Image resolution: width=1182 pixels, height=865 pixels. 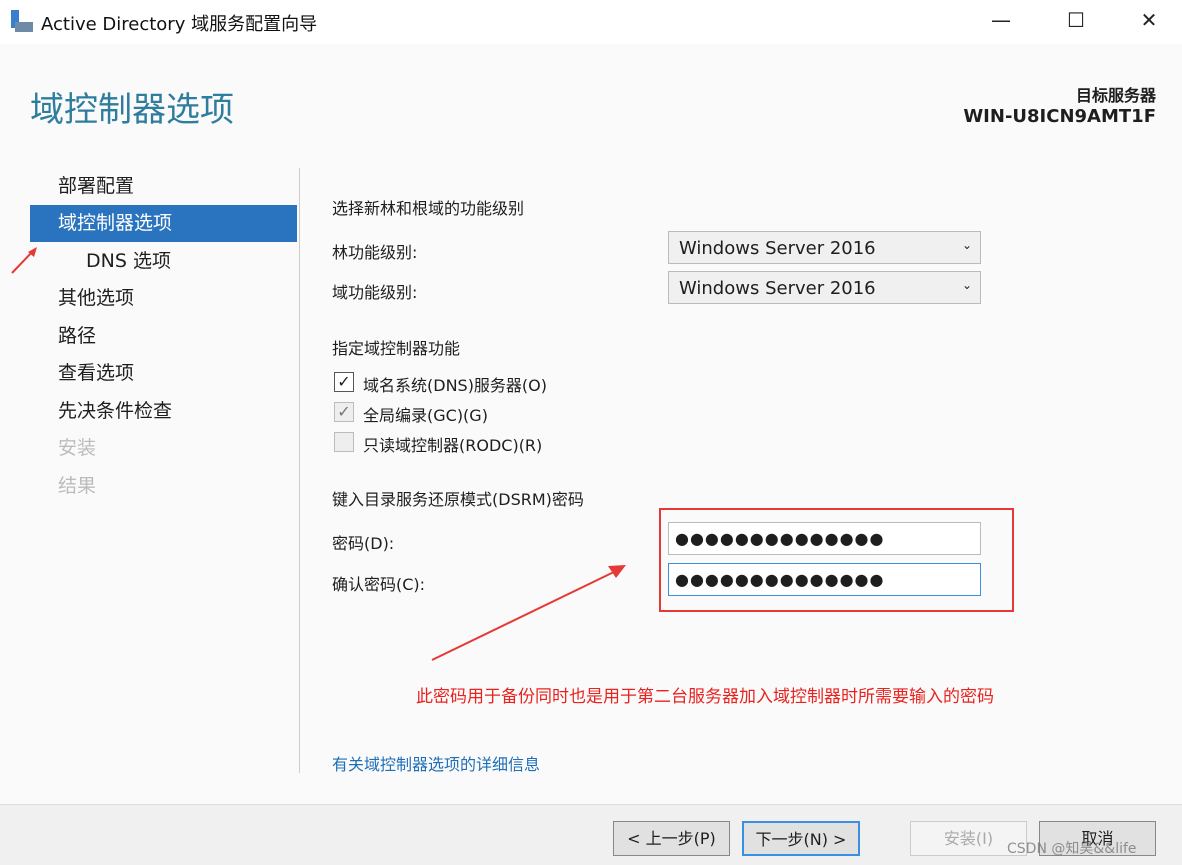 I want to click on rodc-checkbox, so click(x=344, y=442).